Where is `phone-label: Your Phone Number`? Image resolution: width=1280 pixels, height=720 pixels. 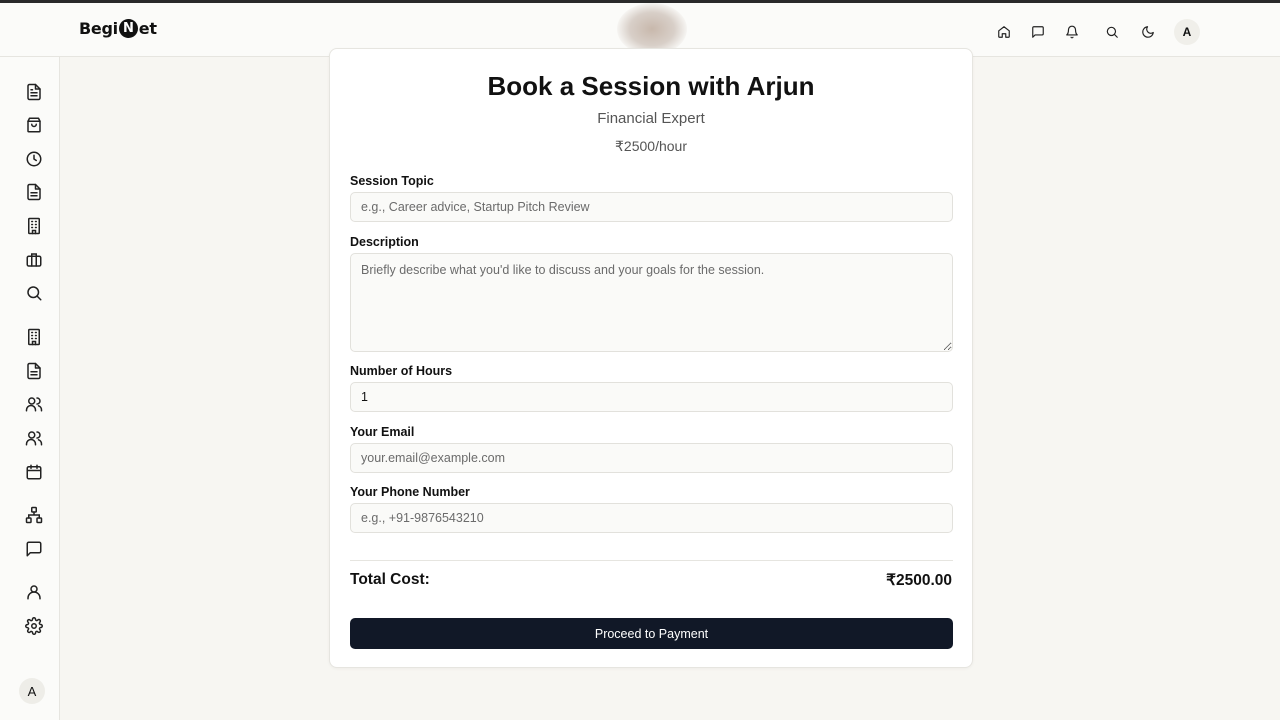
phone-label: Your Phone Number is located at coordinates (410, 492).